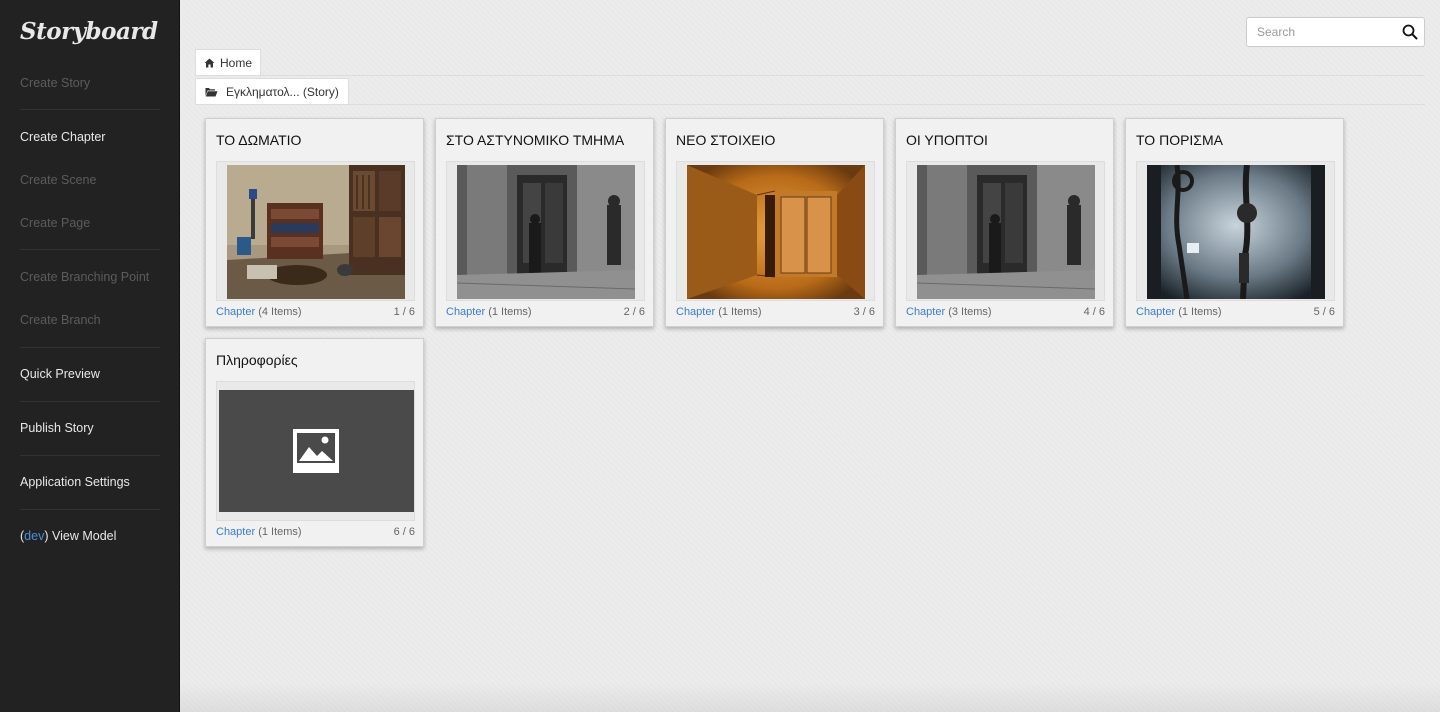 The height and width of the screenshot is (712, 1440). I want to click on chapter-card: ΝΕΟ ΣΤΟΙΧΕΙΟ Chapter (1 Items) 3 / 6, so click(774, 222).